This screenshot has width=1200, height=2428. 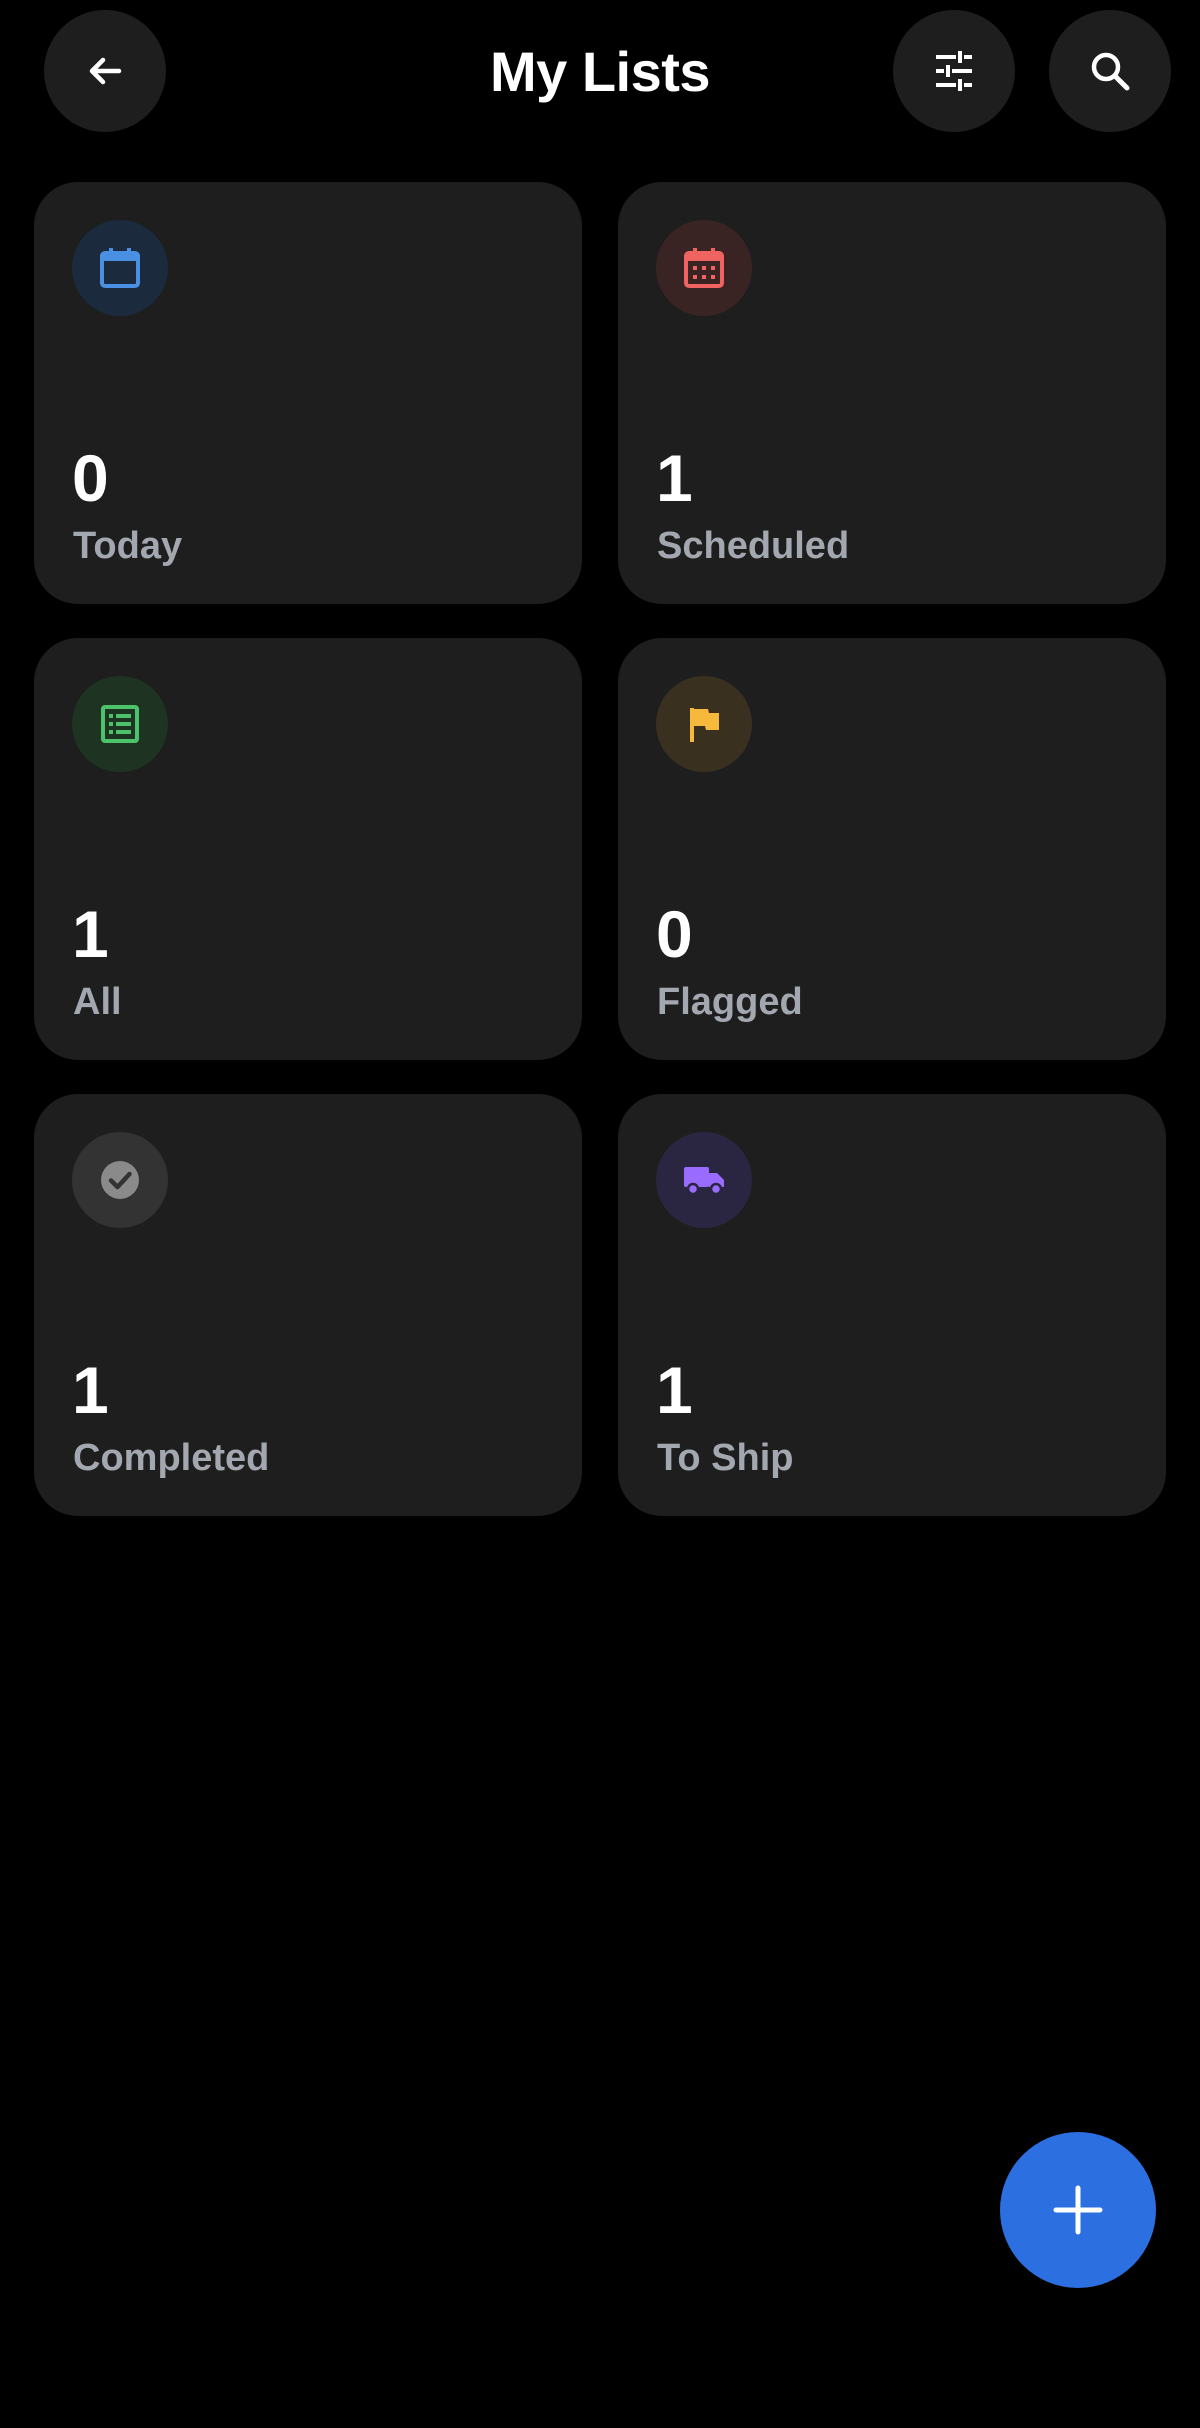 I want to click on flag-icon, so click(x=704, y=725).